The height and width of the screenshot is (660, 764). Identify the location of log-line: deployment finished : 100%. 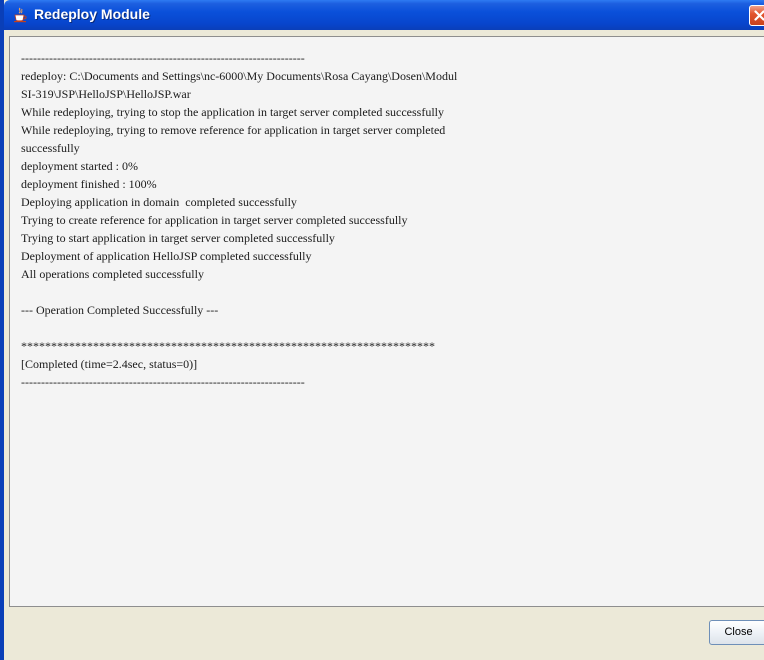
(89, 184).